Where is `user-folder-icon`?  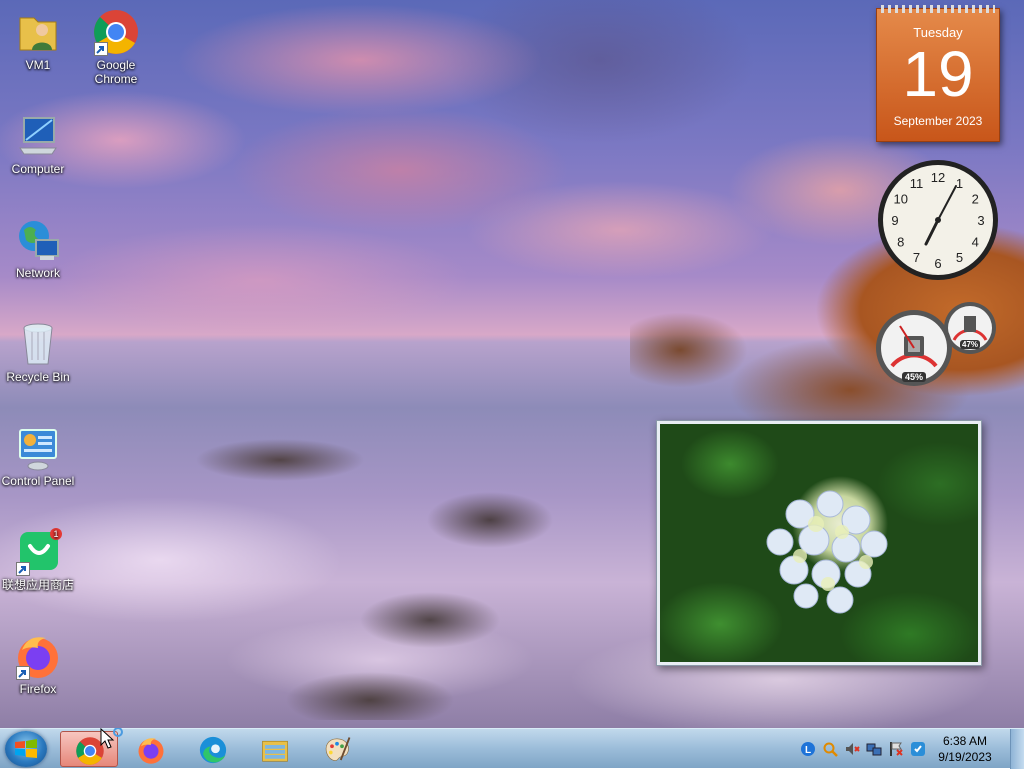
user-folder-icon is located at coordinates (38, 32).